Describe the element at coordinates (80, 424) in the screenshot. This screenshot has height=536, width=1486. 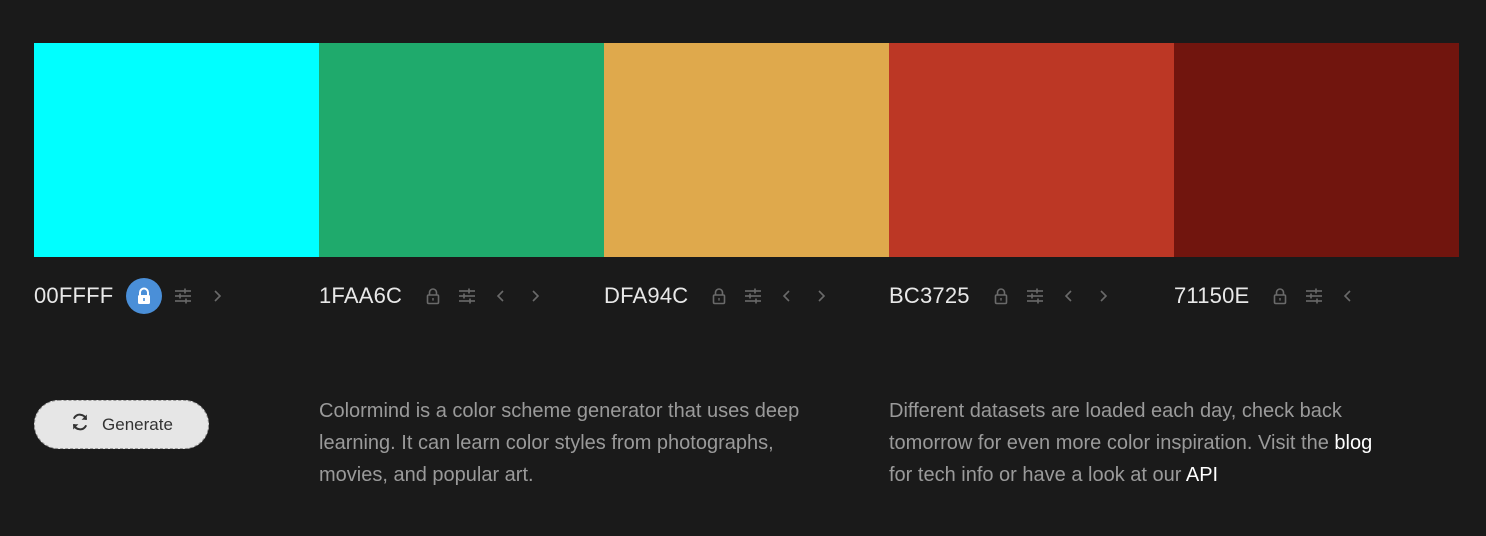
I see `refresh-icon` at that location.